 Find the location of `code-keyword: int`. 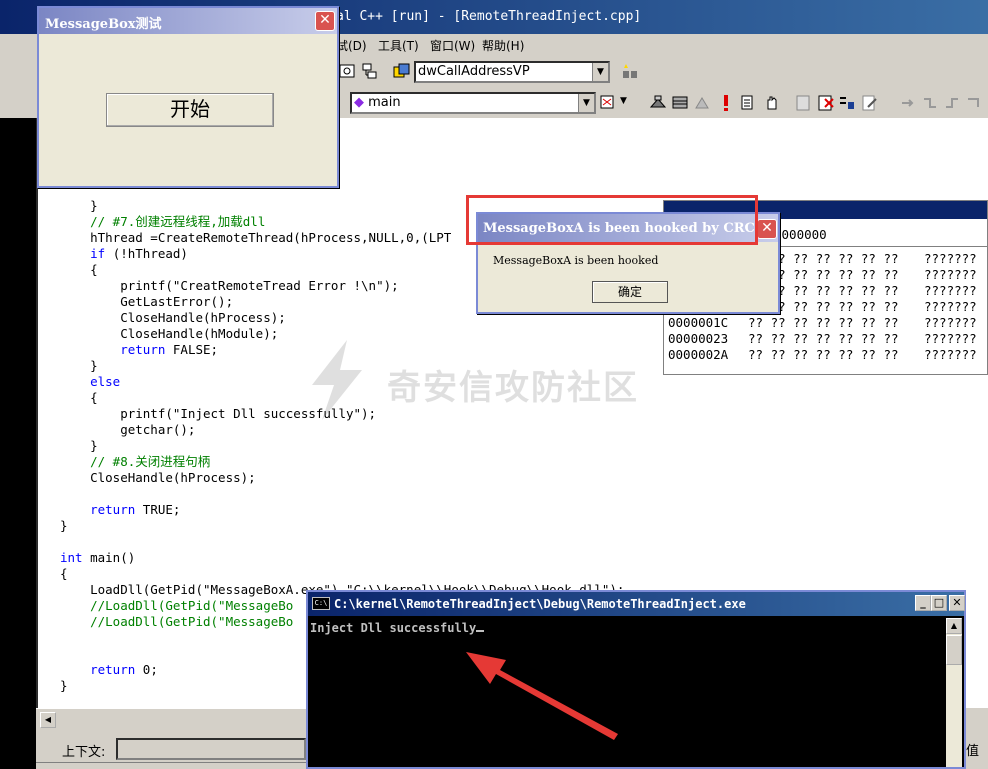

code-keyword: int is located at coordinates (71, 557).